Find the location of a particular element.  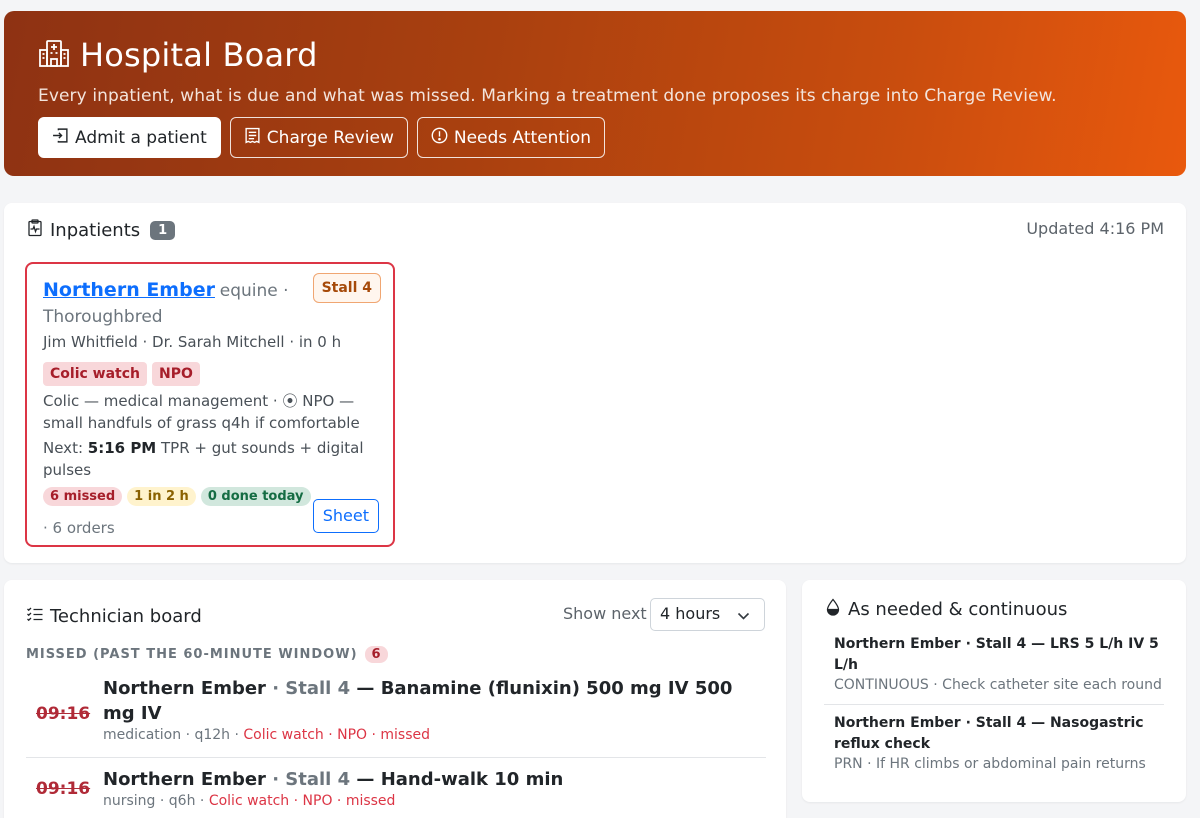

technician-board-header: Technician board is located at coordinates (114, 616).